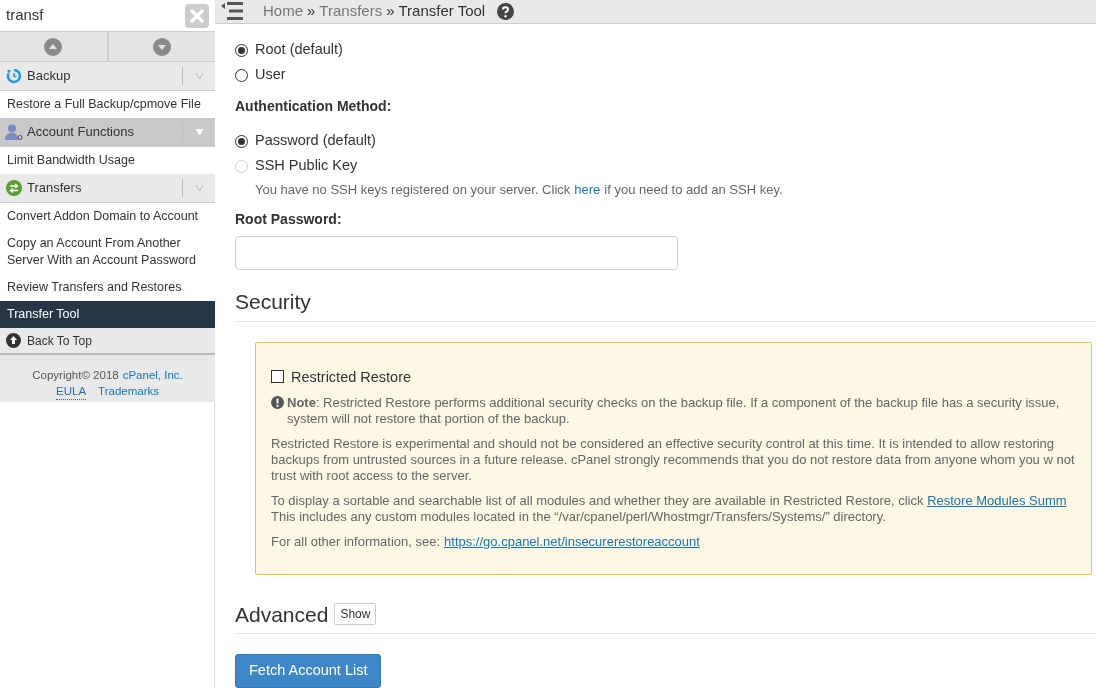 This screenshot has height=688, width=1096. Describe the element at coordinates (128, 391) in the screenshot. I see `footer-link: Trademarks` at that location.